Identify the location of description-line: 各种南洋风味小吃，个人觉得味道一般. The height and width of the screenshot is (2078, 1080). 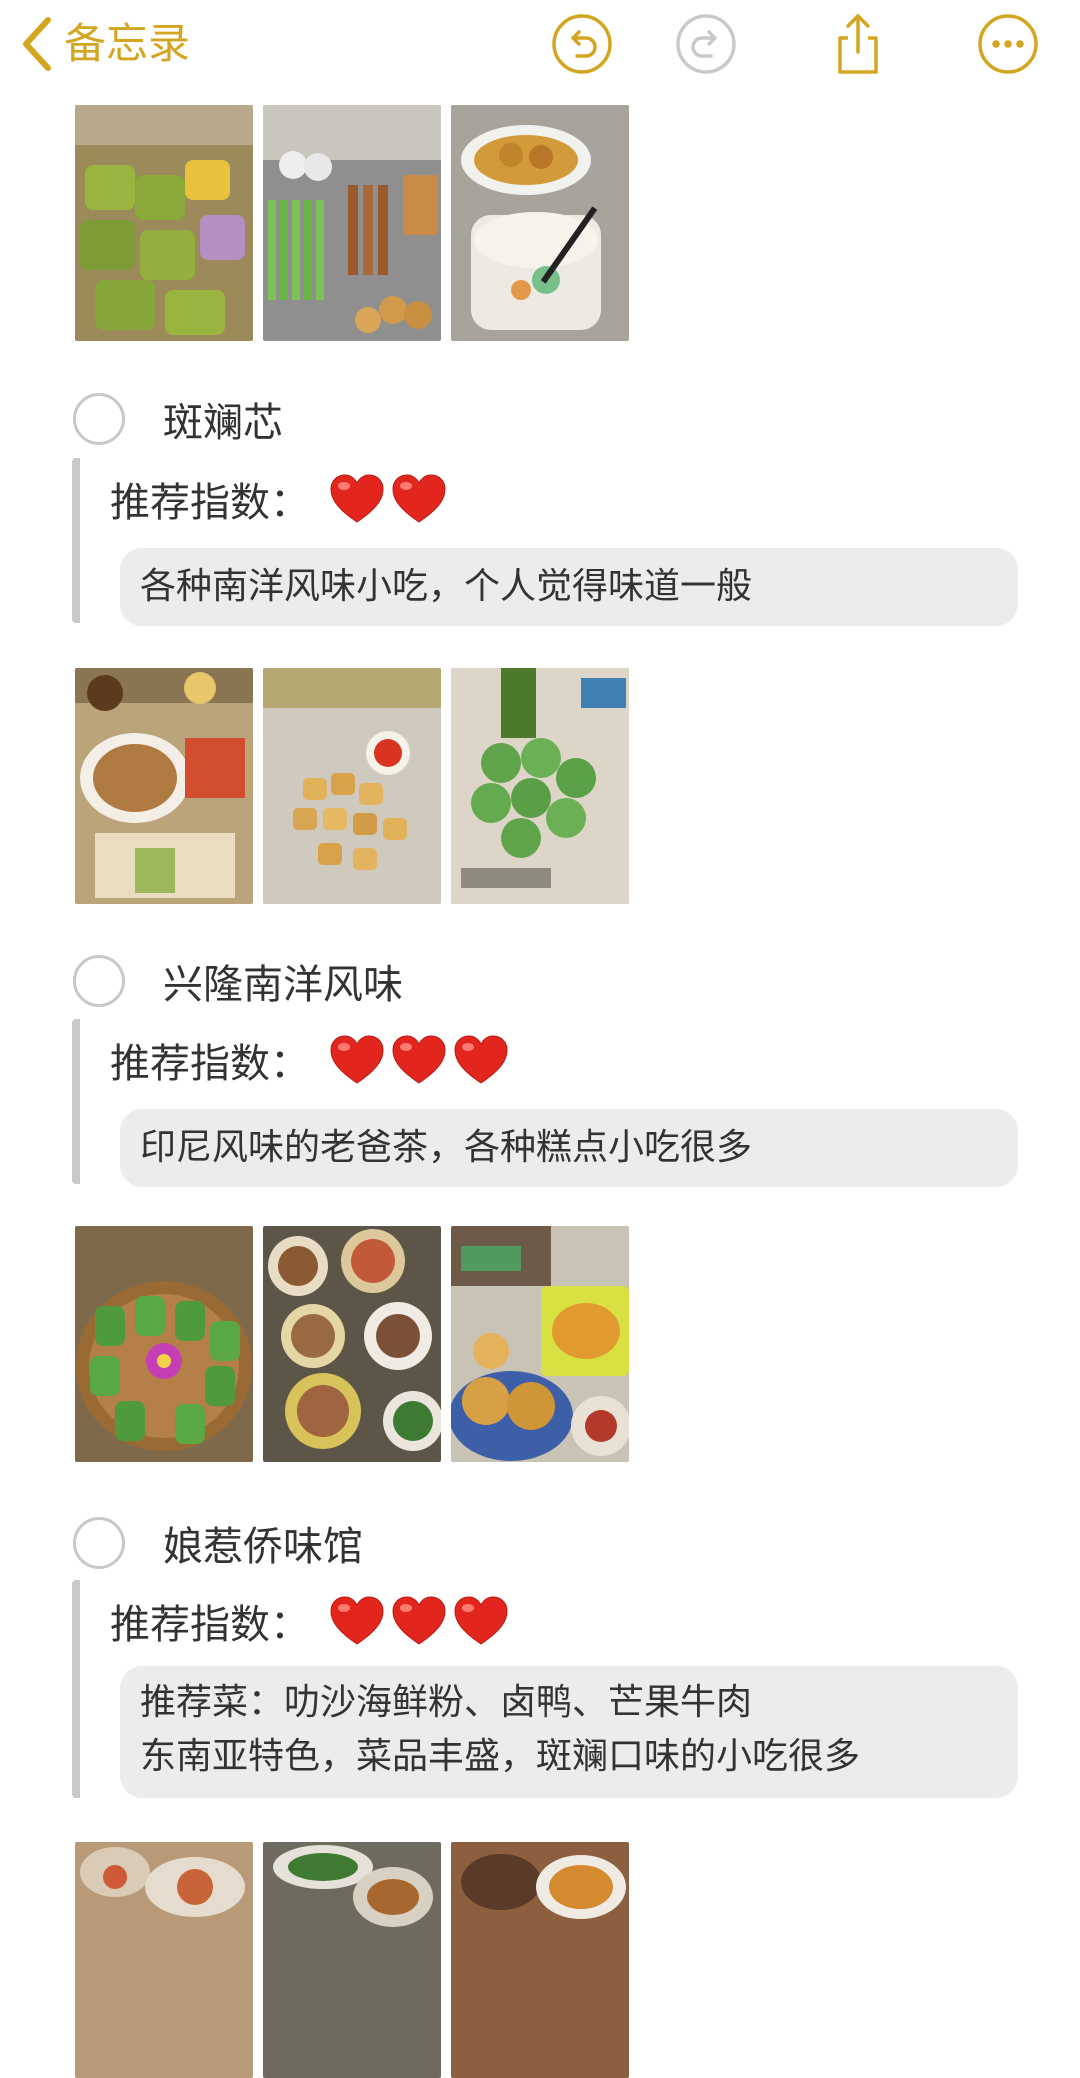
(446, 586).